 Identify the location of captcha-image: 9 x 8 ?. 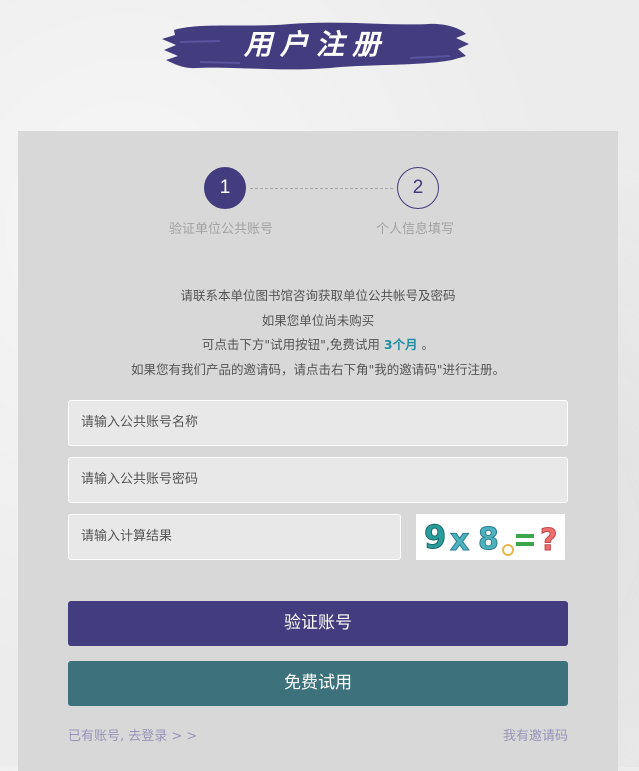
(490, 537).